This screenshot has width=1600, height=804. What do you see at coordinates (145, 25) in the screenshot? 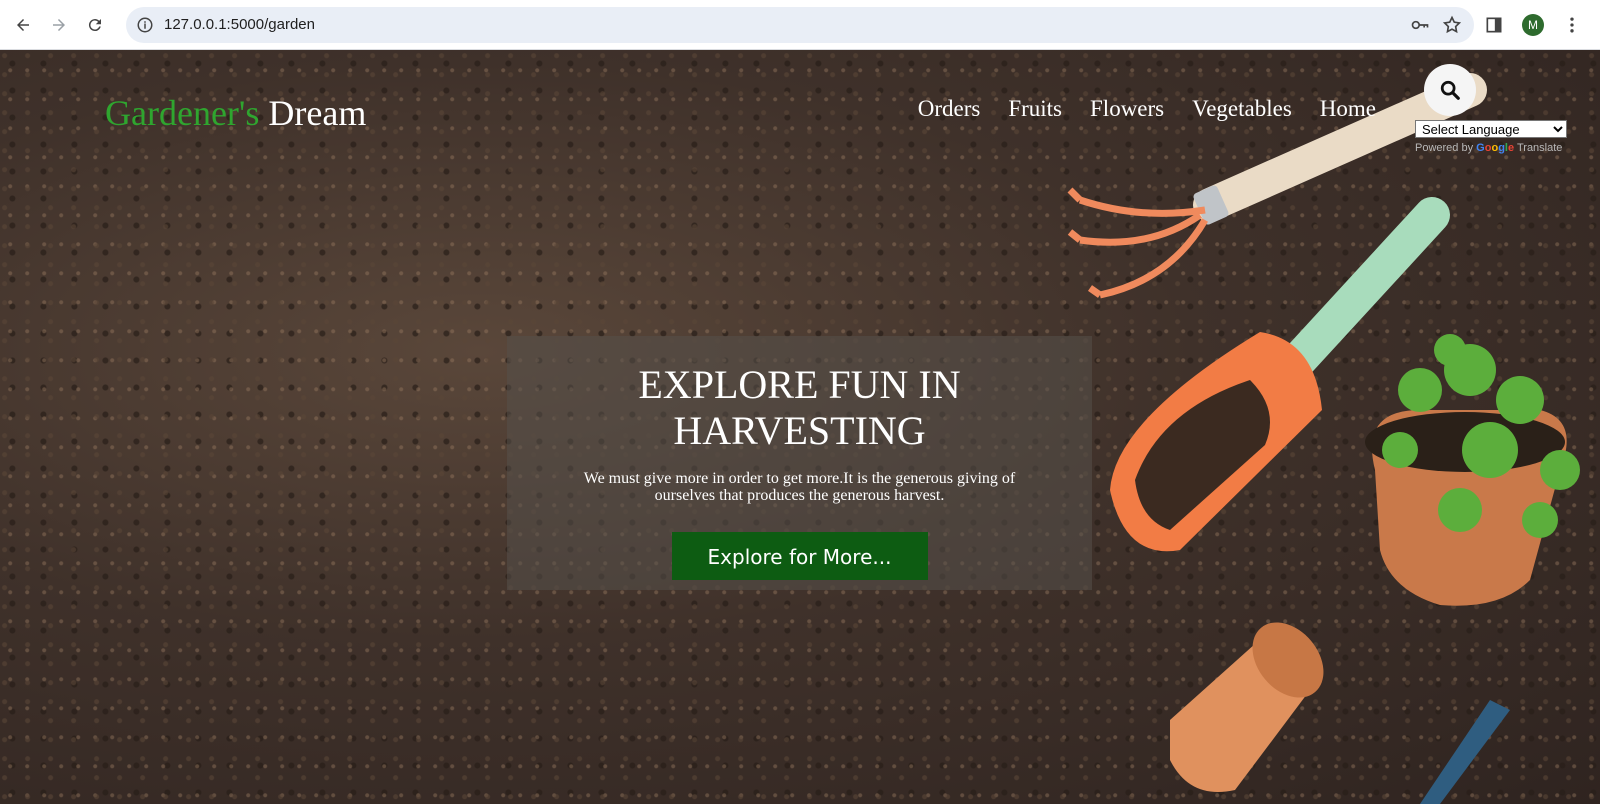
I see `site-info-icon` at bounding box center [145, 25].